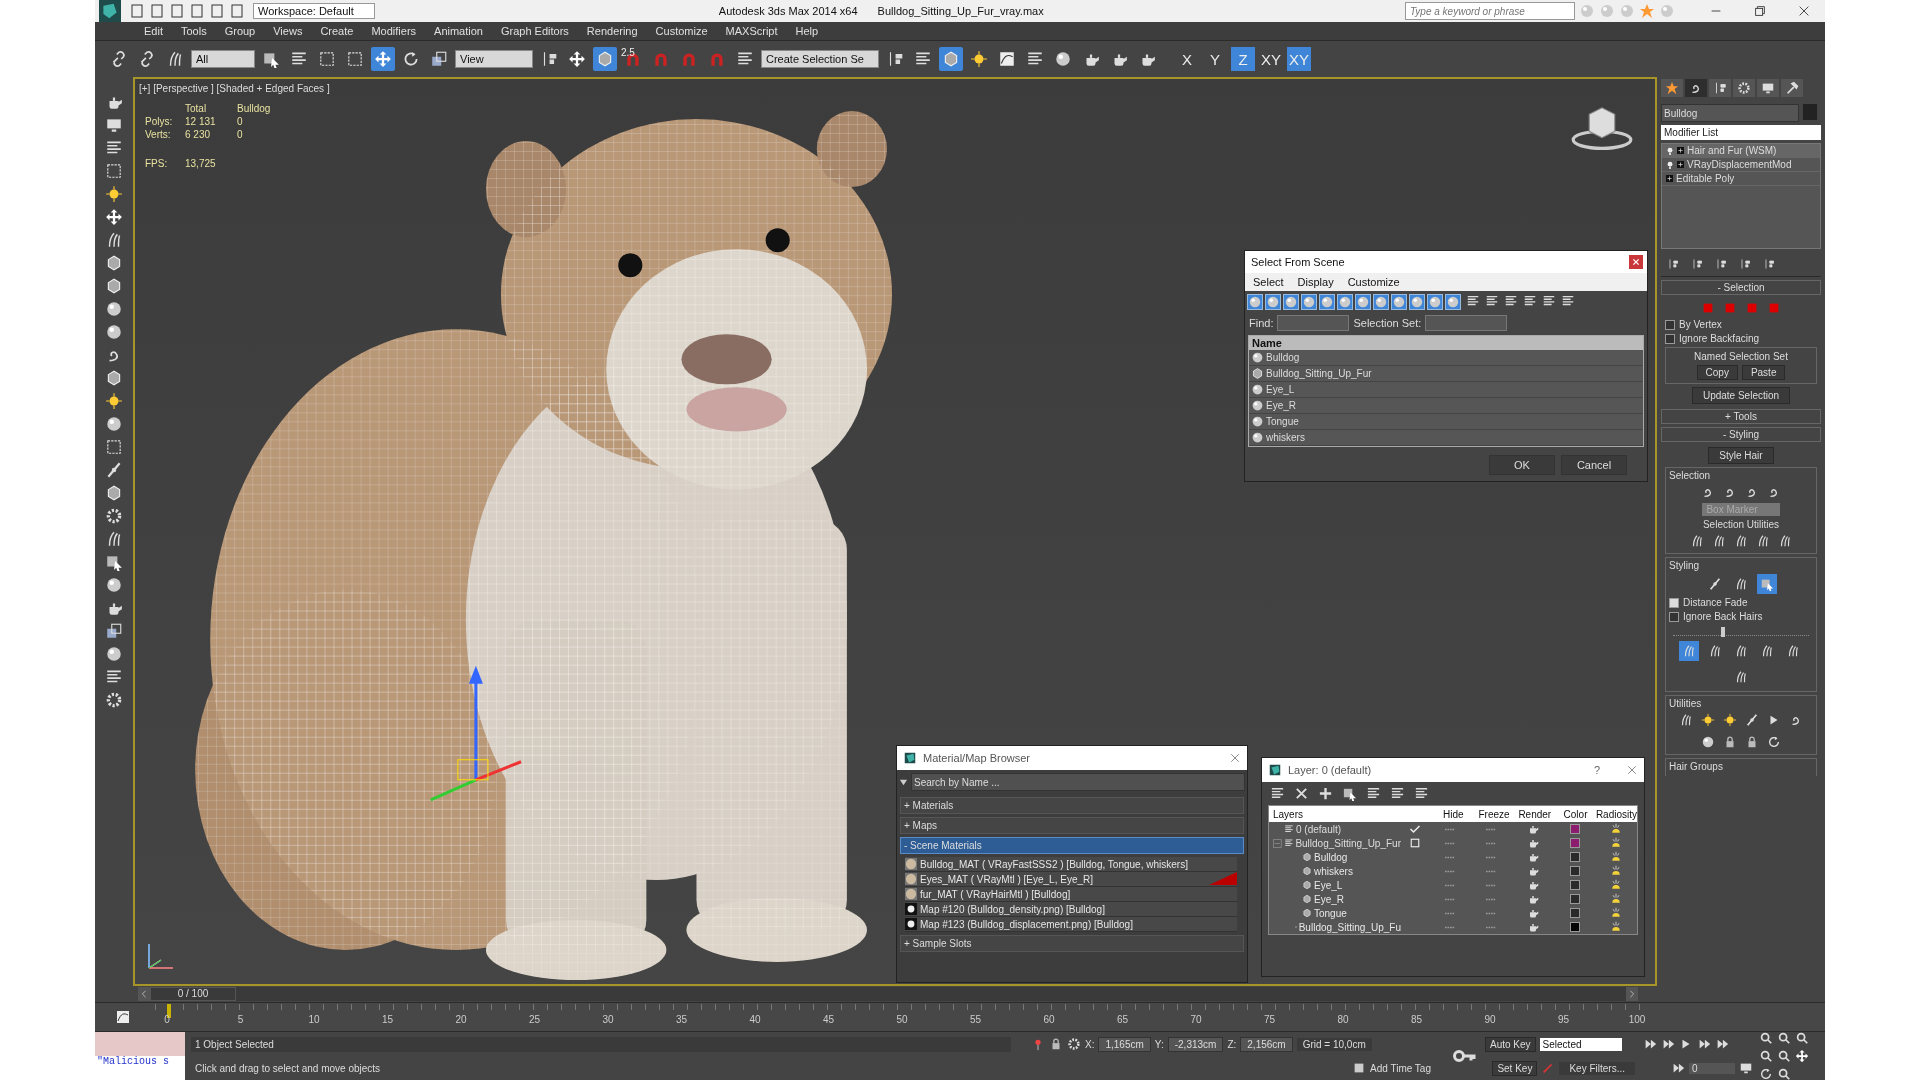  I want to click on box-icon, so click(114, 286).